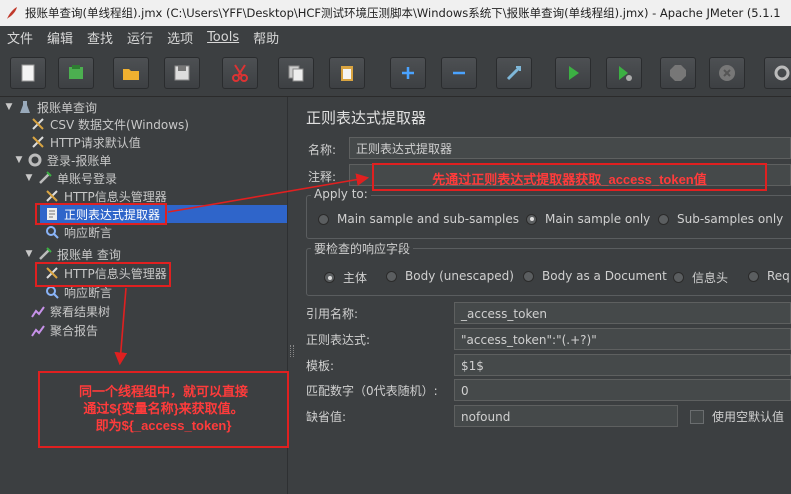 Image resolution: width=791 pixels, height=494 pixels. I want to click on start-no-pauses-button, so click(624, 73).